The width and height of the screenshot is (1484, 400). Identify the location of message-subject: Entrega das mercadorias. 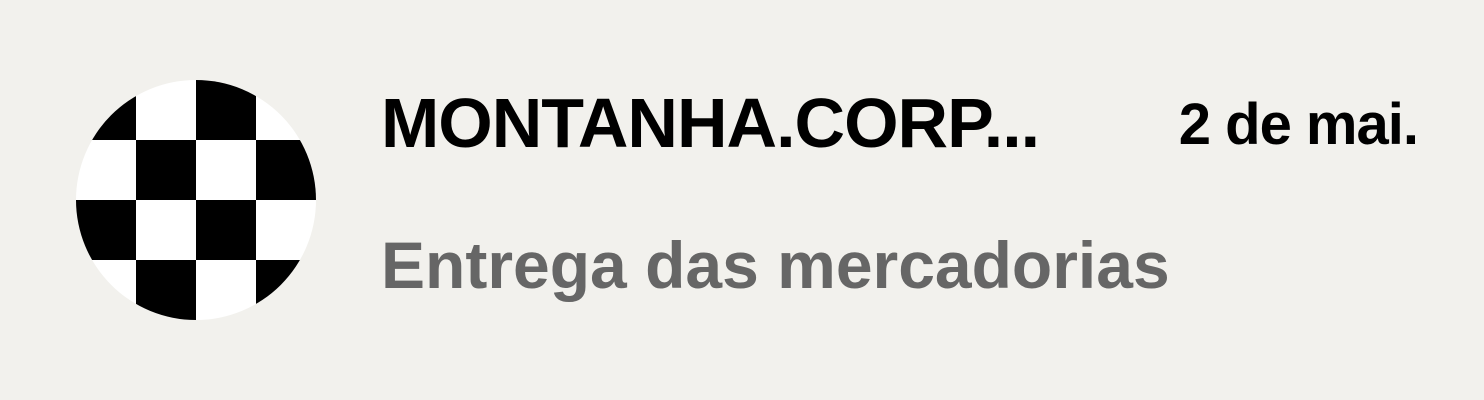
(775, 265).